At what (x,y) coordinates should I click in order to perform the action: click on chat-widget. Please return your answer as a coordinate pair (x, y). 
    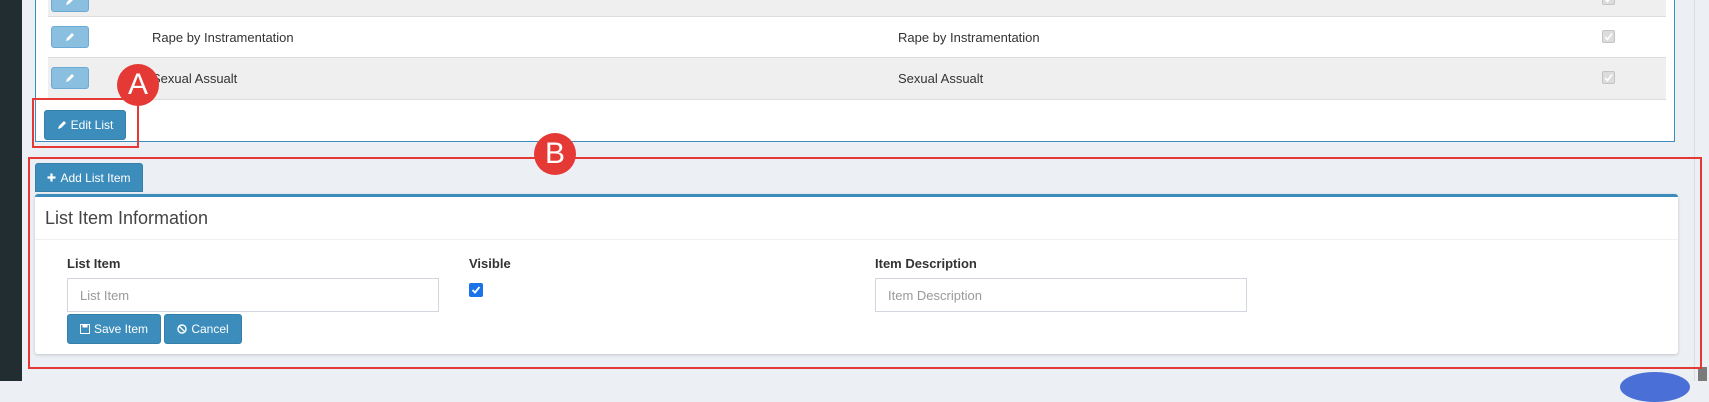
    Looking at the image, I should click on (1655, 387).